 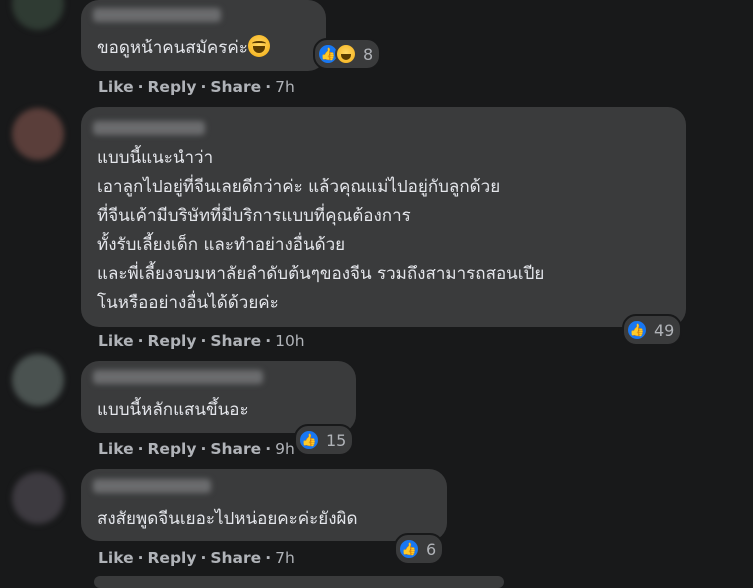 What do you see at coordinates (258, 46) in the screenshot?
I see `laughing-tears-emoji-icon` at bounding box center [258, 46].